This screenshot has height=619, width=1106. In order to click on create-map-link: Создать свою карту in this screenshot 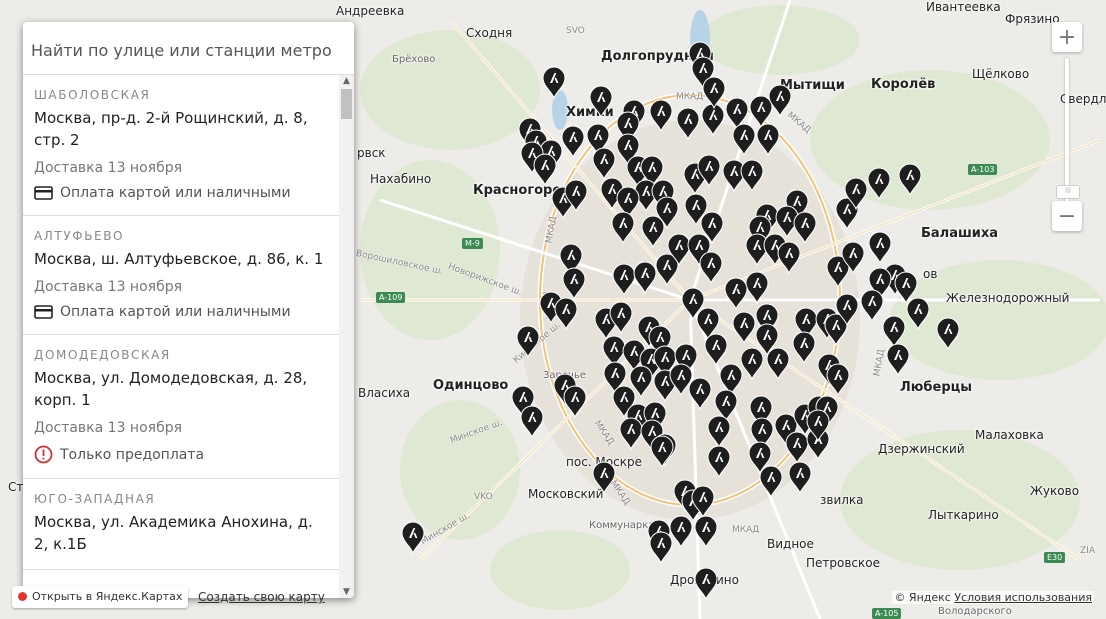, I will do `click(261, 597)`.